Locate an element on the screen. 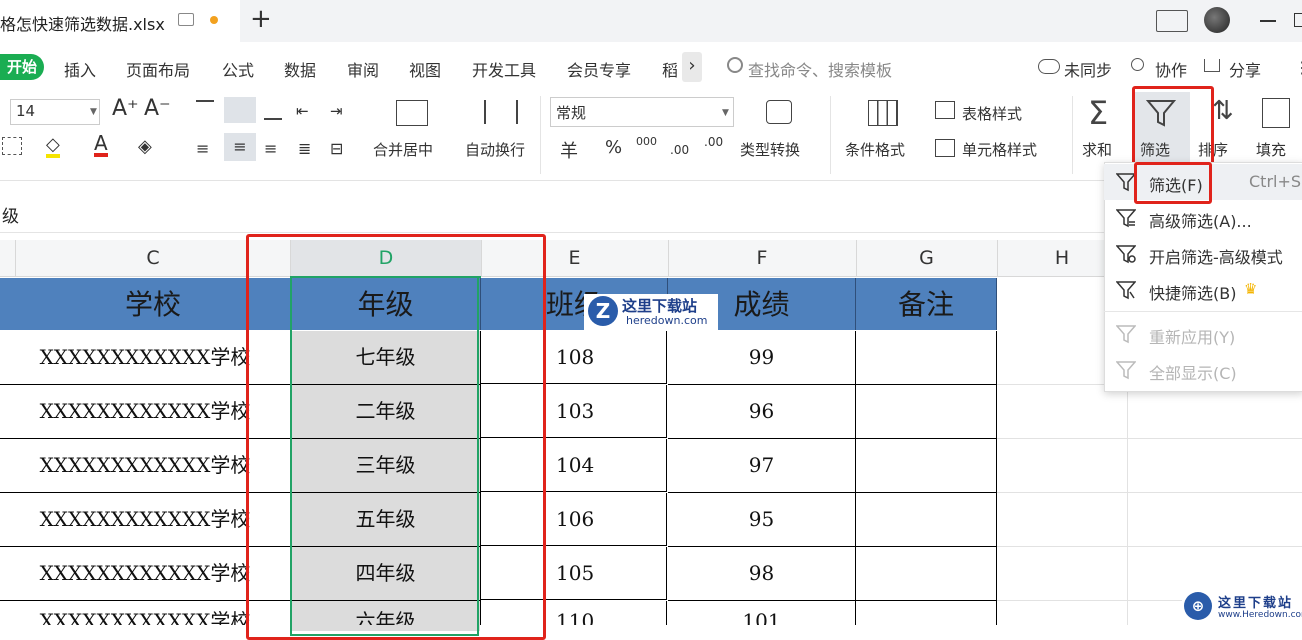 The width and height of the screenshot is (1302, 640). search-input: 查找命令、搜索模板 is located at coordinates (820, 69).